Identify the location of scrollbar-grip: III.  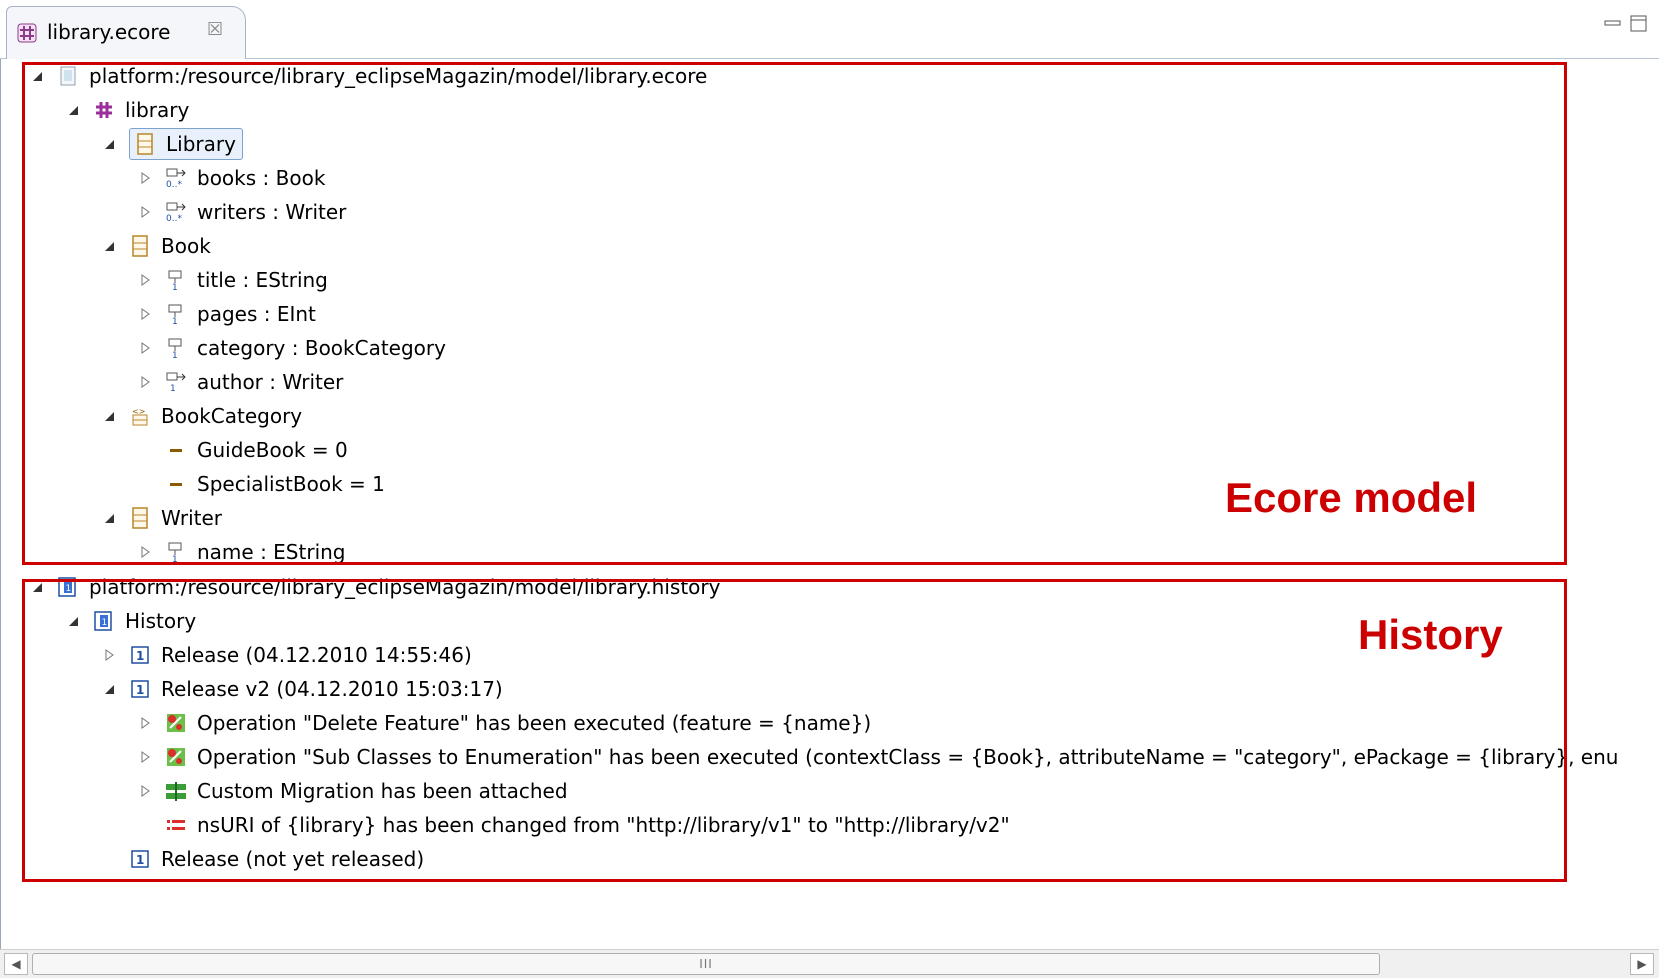
(706, 964).